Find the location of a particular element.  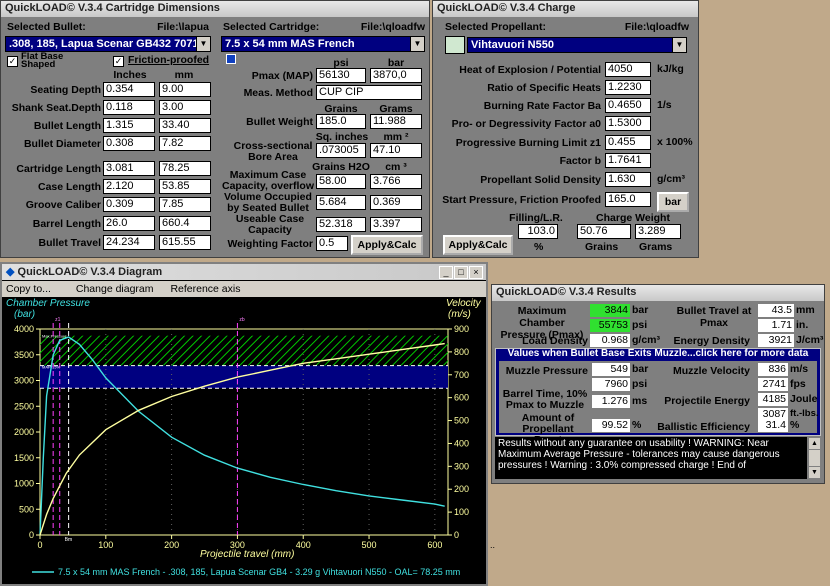

mm2-header: mm ² is located at coordinates (396, 137).